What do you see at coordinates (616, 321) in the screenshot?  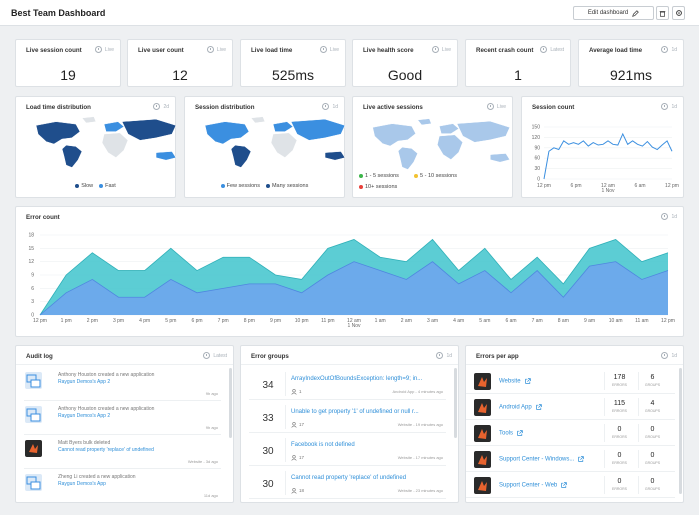 I see `x-tick-label: 10 am` at bounding box center [616, 321].